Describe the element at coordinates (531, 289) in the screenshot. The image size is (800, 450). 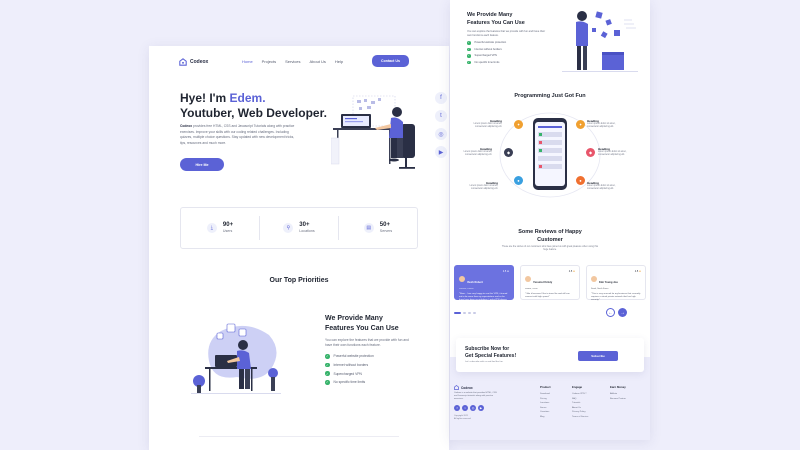
I see `reviewer-location: Shanxi, China` at that location.